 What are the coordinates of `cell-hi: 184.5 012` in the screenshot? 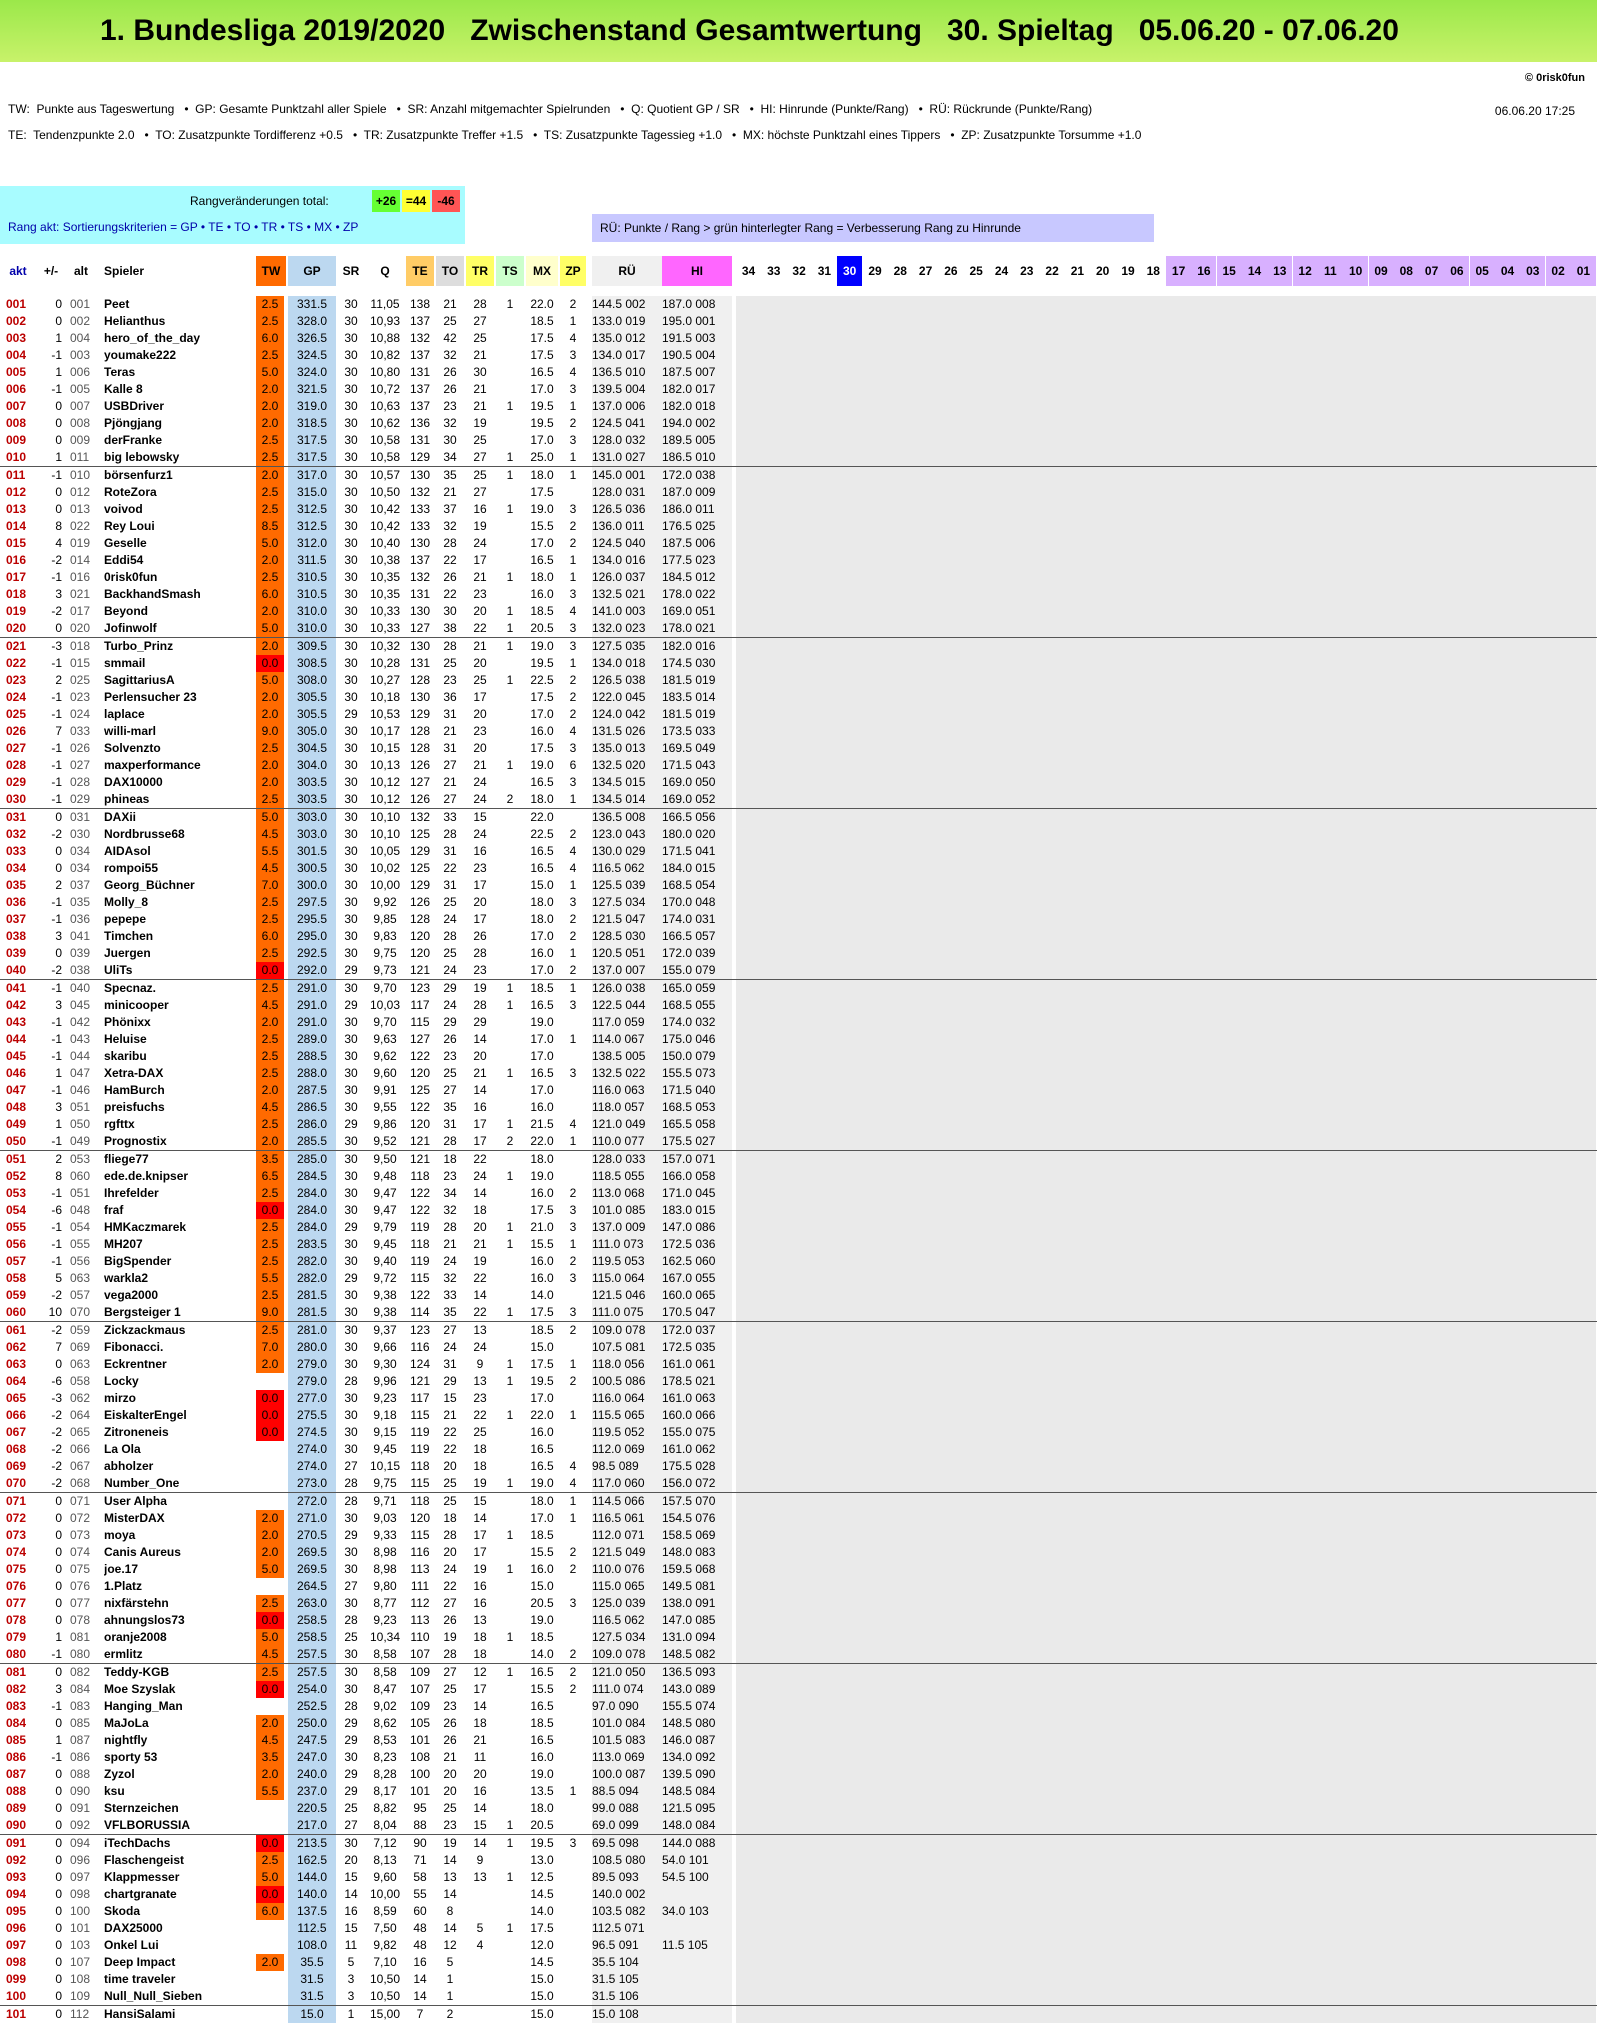 It's located at (697, 577).